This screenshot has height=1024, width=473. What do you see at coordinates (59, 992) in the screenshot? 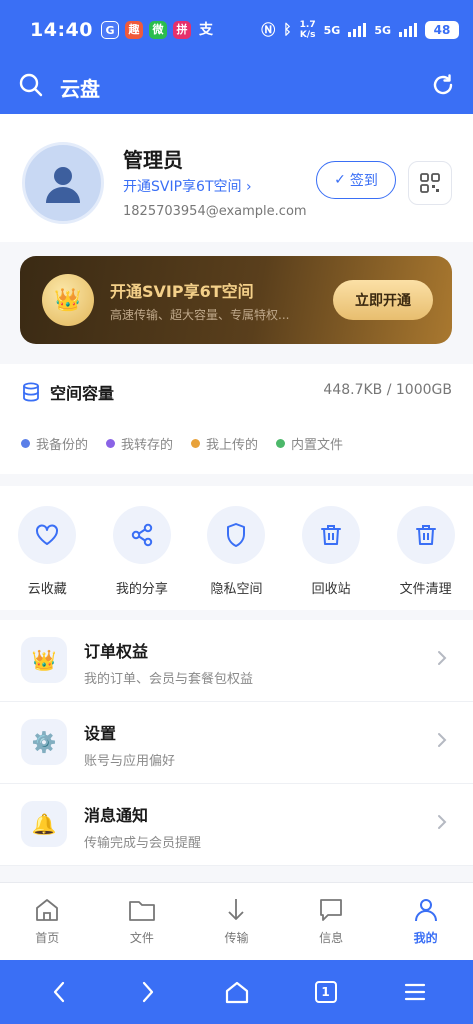
I see `back-icon` at bounding box center [59, 992].